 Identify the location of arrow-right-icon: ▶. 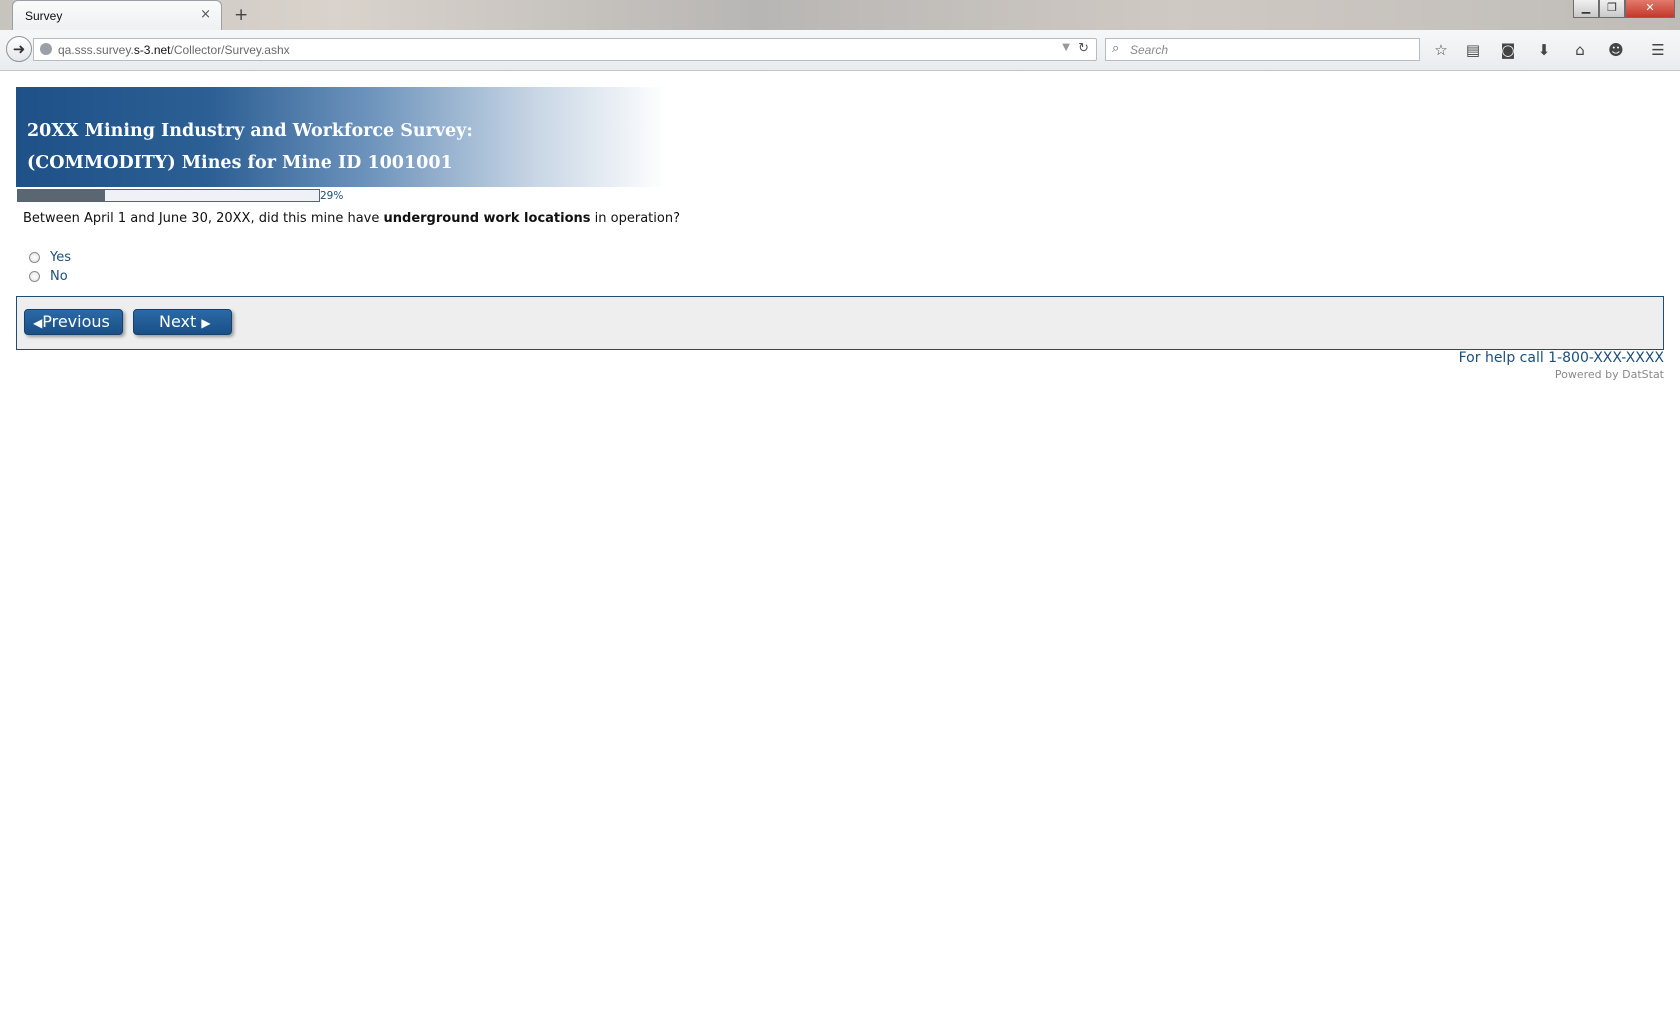
(206, 323).